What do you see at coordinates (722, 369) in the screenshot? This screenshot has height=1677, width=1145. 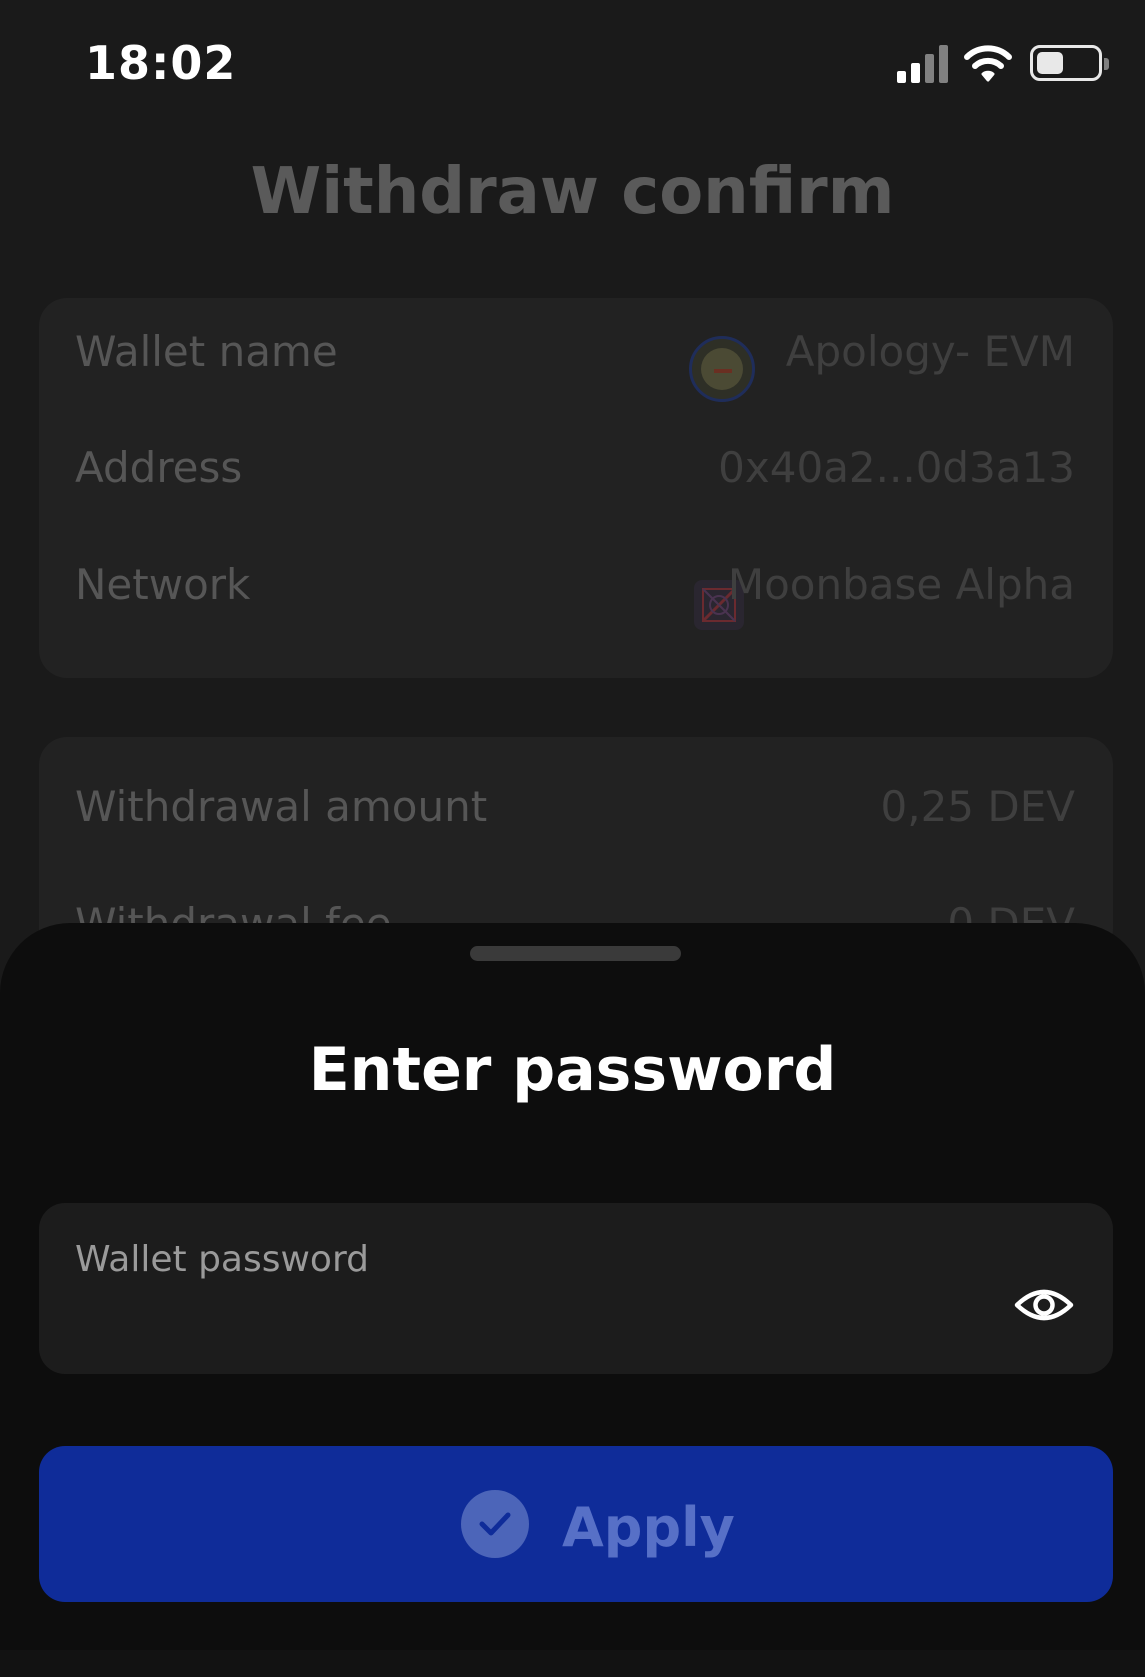 I see `wallet-avatar` at bounding box center [722, 369].